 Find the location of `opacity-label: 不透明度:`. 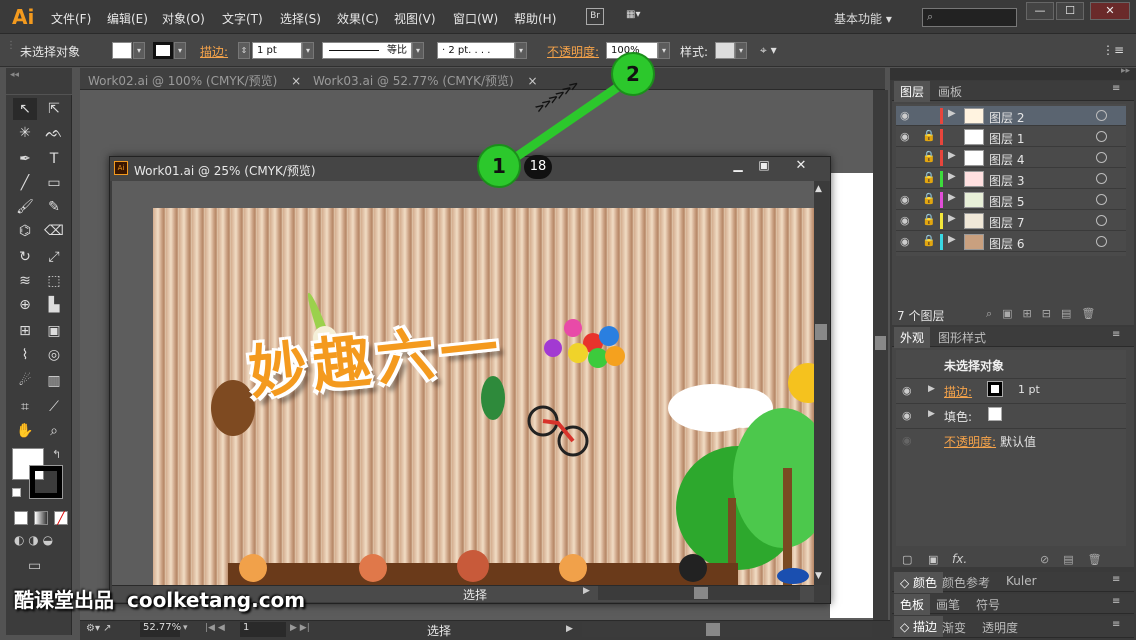

opacity-label: 不透明度: is located at coordinates (573, 51).